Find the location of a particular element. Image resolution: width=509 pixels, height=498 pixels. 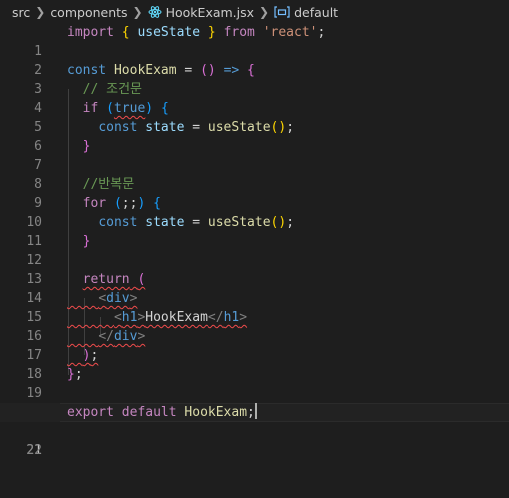

code-line: 22 is located at coordinates (254, 440).